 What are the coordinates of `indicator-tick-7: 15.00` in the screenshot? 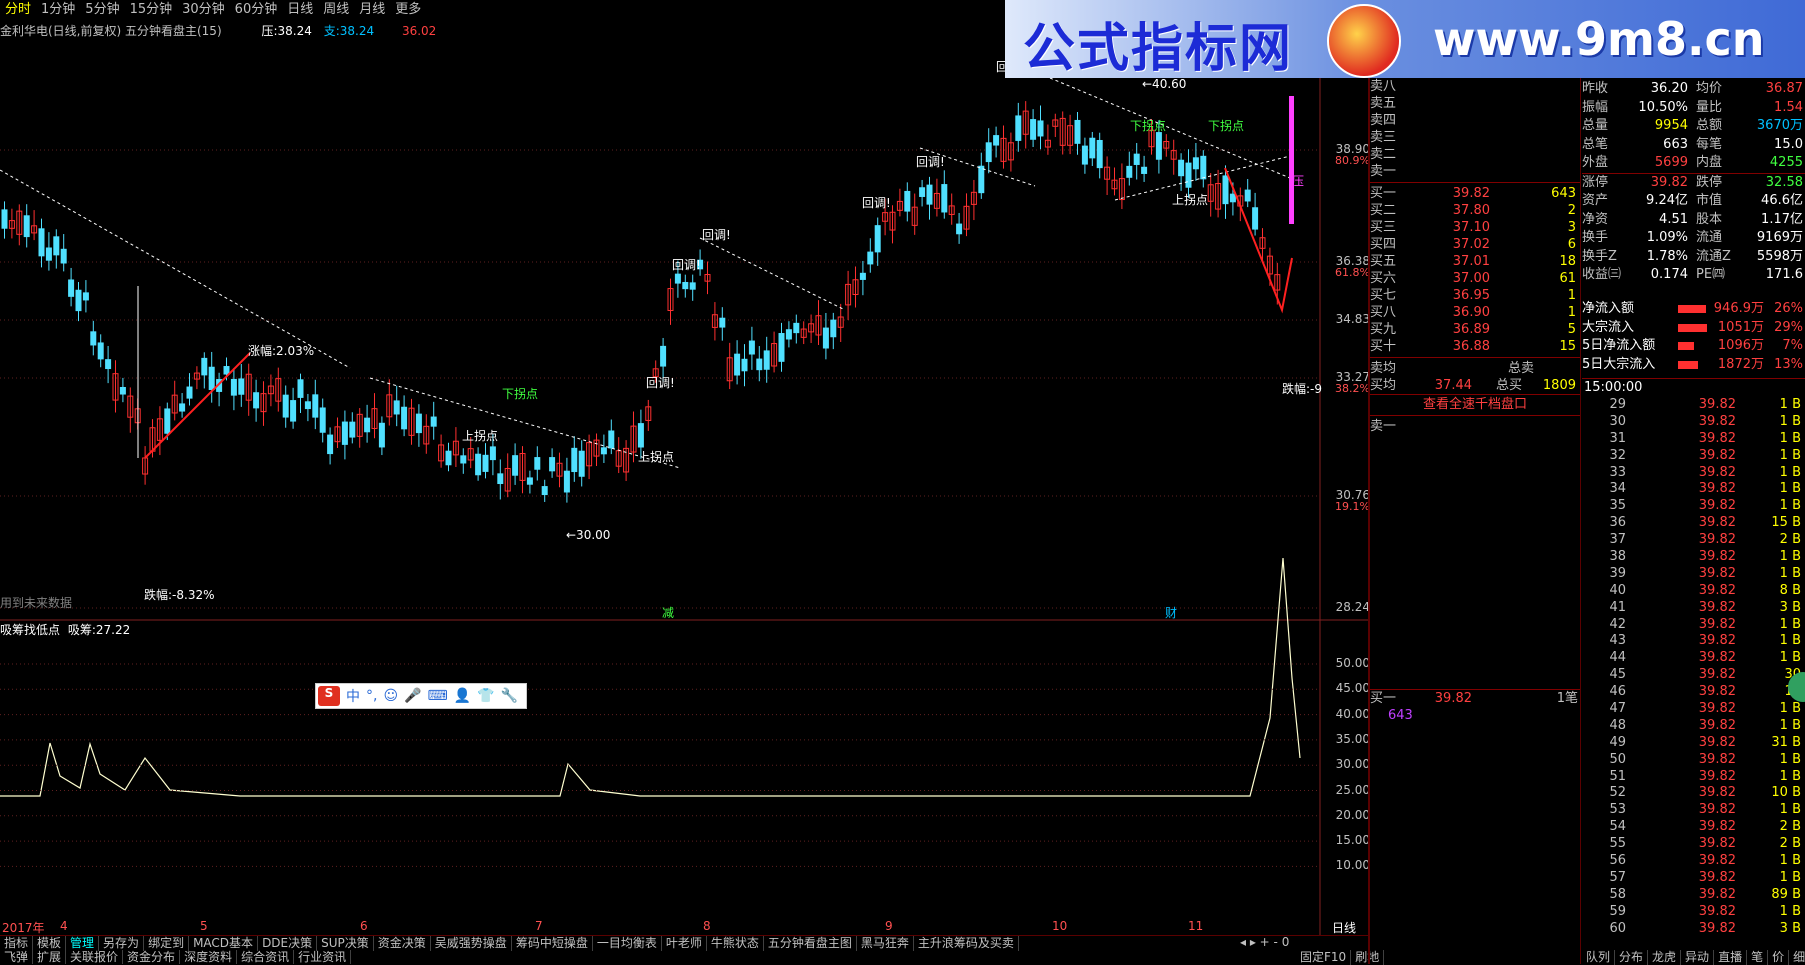 It's located at (1352, 840).